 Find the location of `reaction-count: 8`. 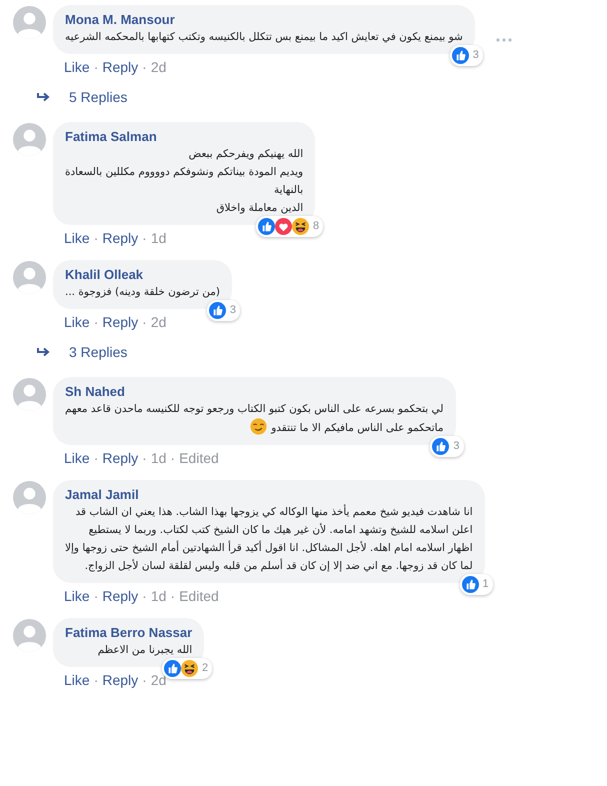

reaction-count: 8 is located at coordinates (316, 226).